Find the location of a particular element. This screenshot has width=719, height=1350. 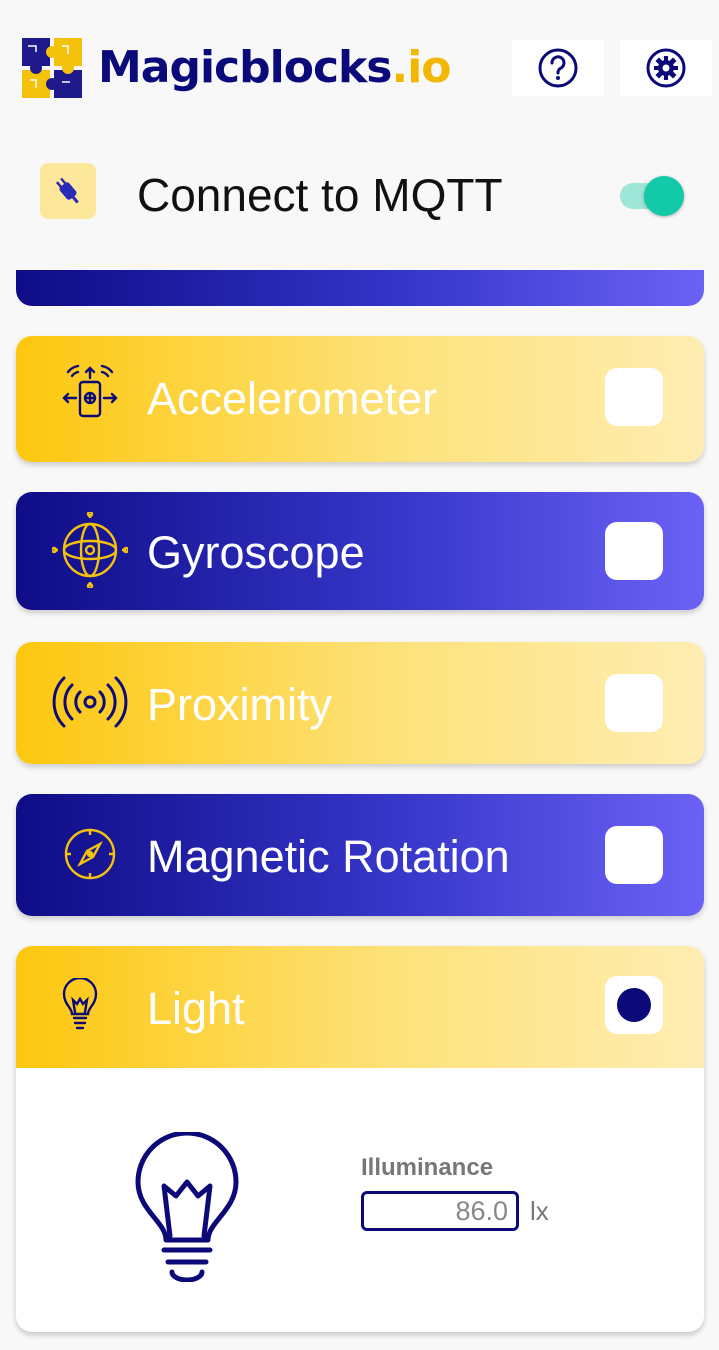

sensor-card-magnetic-rotation: Magnetic Rotation is located at coordinates (360, 855).